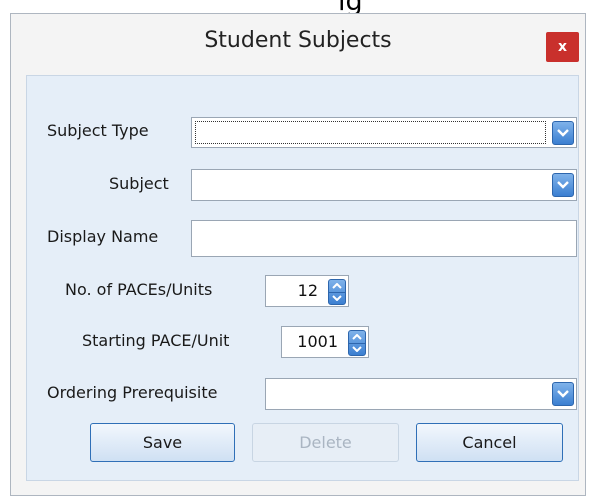  I want to click on display-name-label: Display Name, so click(103, 236).